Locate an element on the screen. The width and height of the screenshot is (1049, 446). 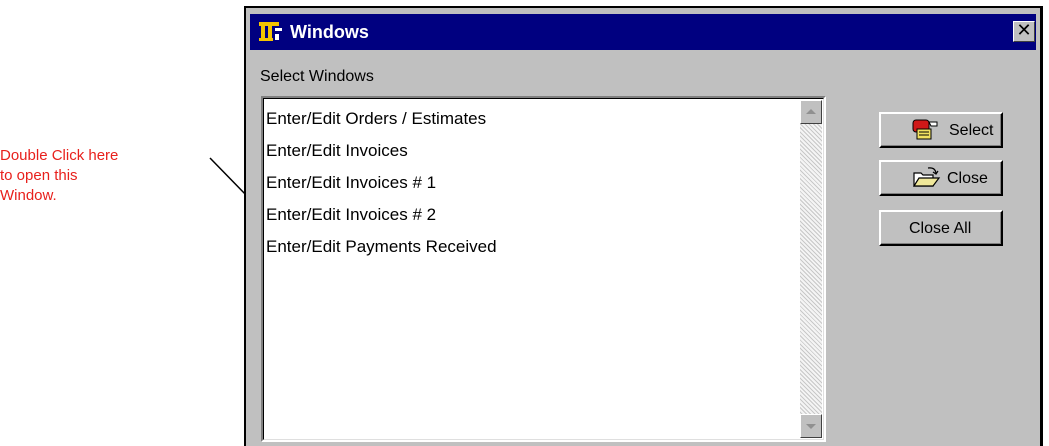
scroll-up-button is located at coordinates (811, 112).